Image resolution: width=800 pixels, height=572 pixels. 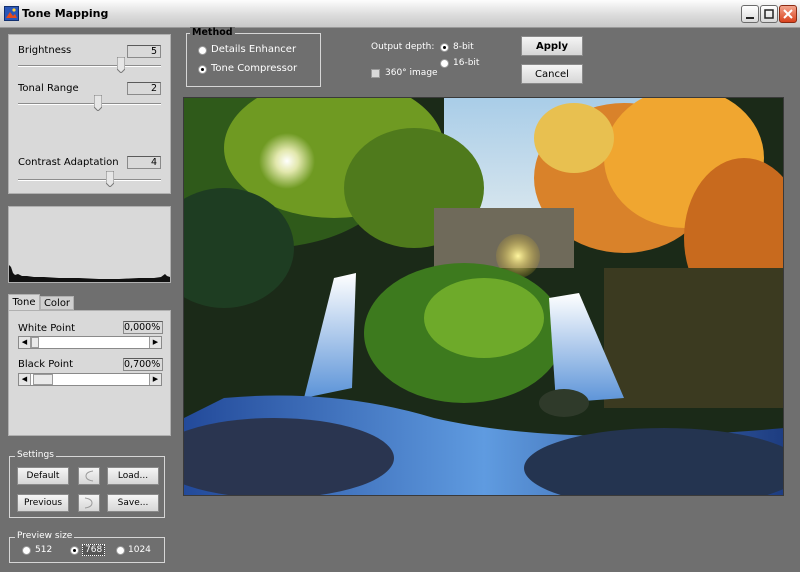 What do you see at coordinates (253, 57) in the screenshot?
I see `method-group: Method Details Enhancer Tone Compressor` at bounding box center [253, 57].